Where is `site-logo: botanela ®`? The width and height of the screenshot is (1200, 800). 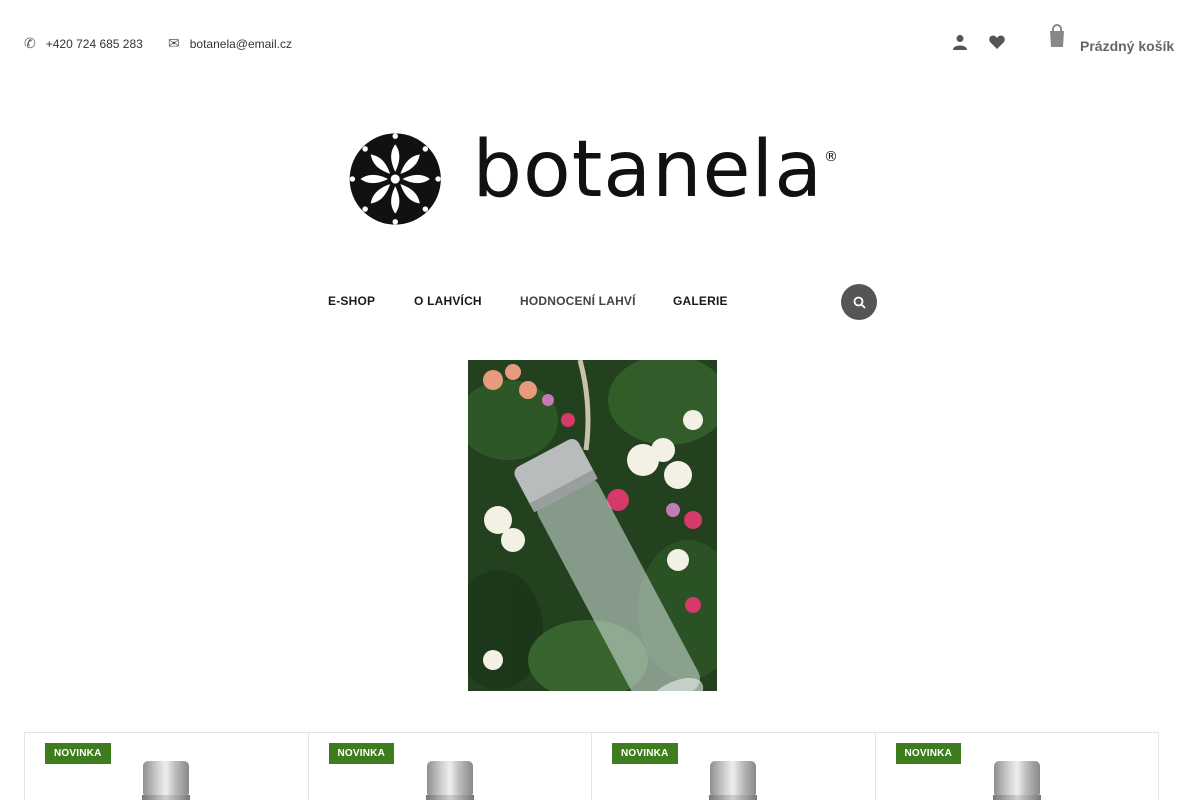 site-logo: botanela ® is located at coordinates (592, 179).